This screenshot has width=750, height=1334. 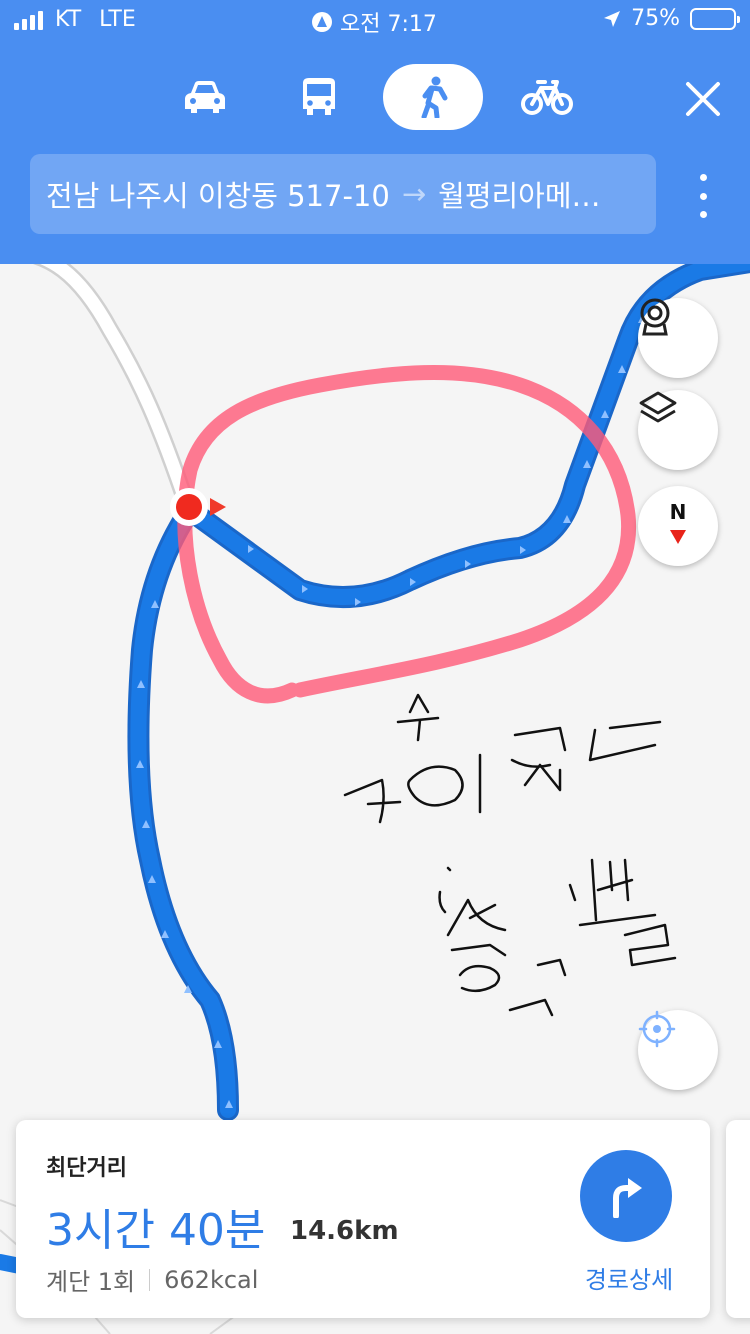 I want to click on walk-icon, so click(x=434, y=97).